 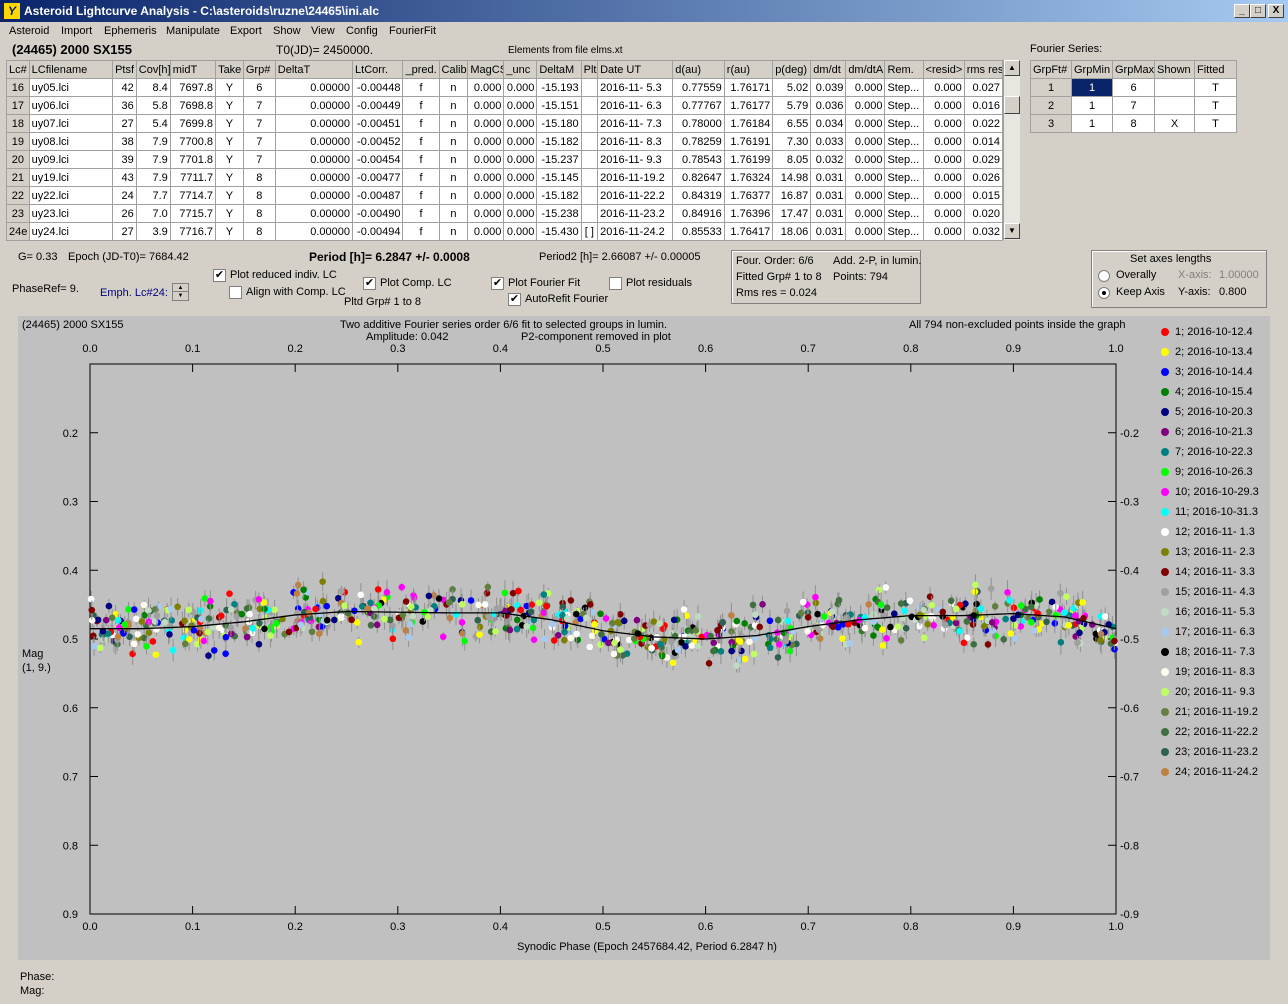 What do you see at coordinates (1051, 87) in the screenshot?
I see `fourier-cell: 1` at bounding box center [1051, 87].